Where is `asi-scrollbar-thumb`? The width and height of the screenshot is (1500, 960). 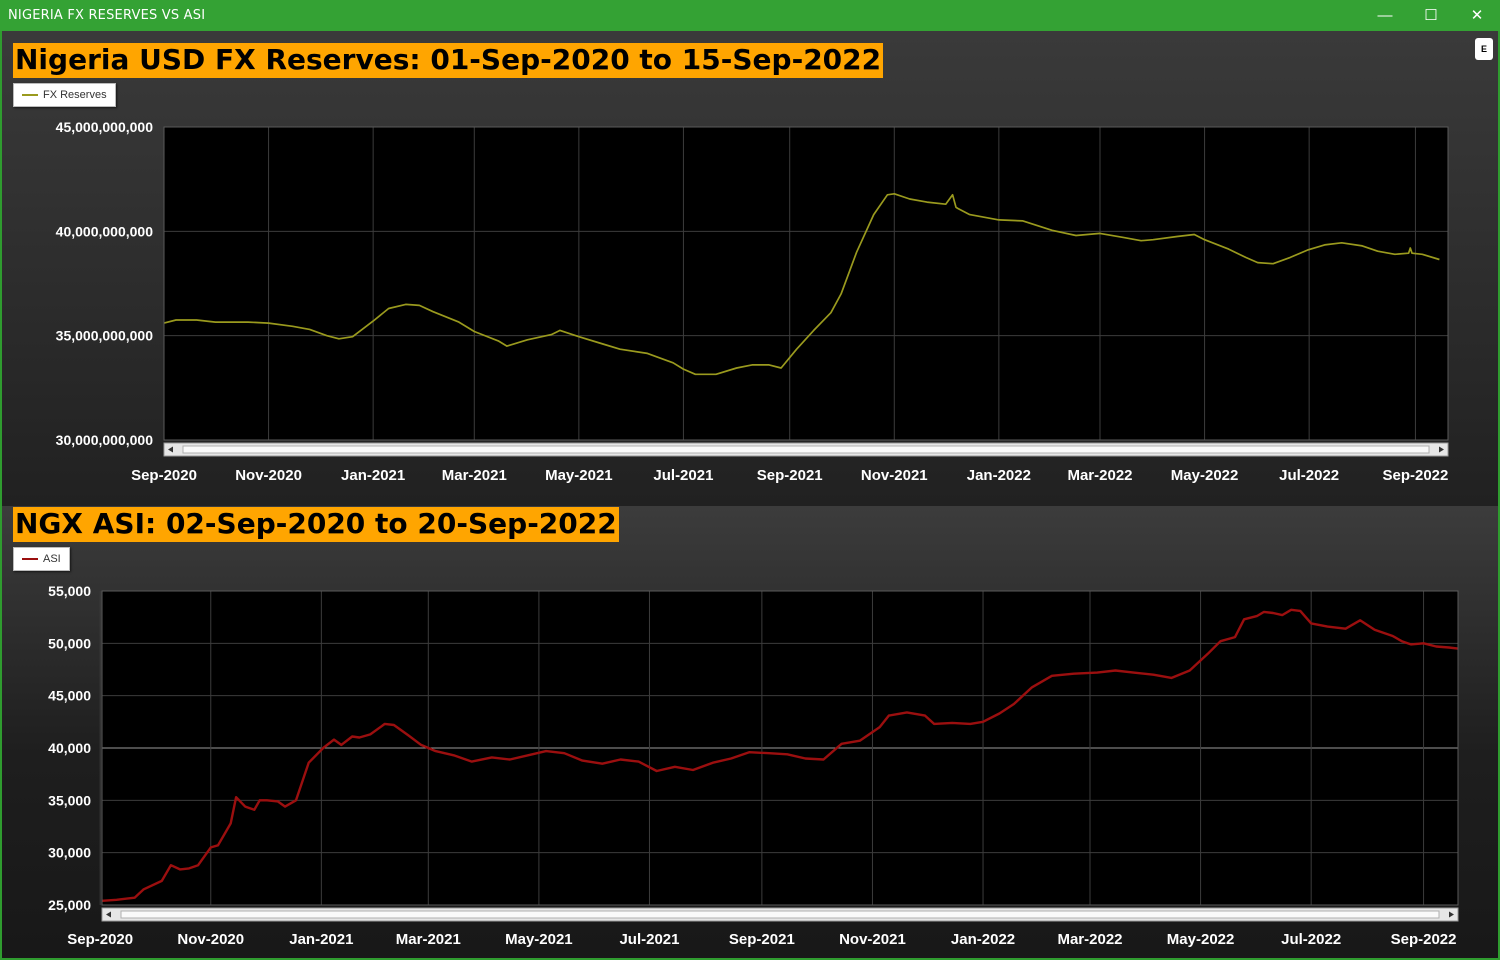
asi-scrollbar-thumb is located at coordinates (780, 914).